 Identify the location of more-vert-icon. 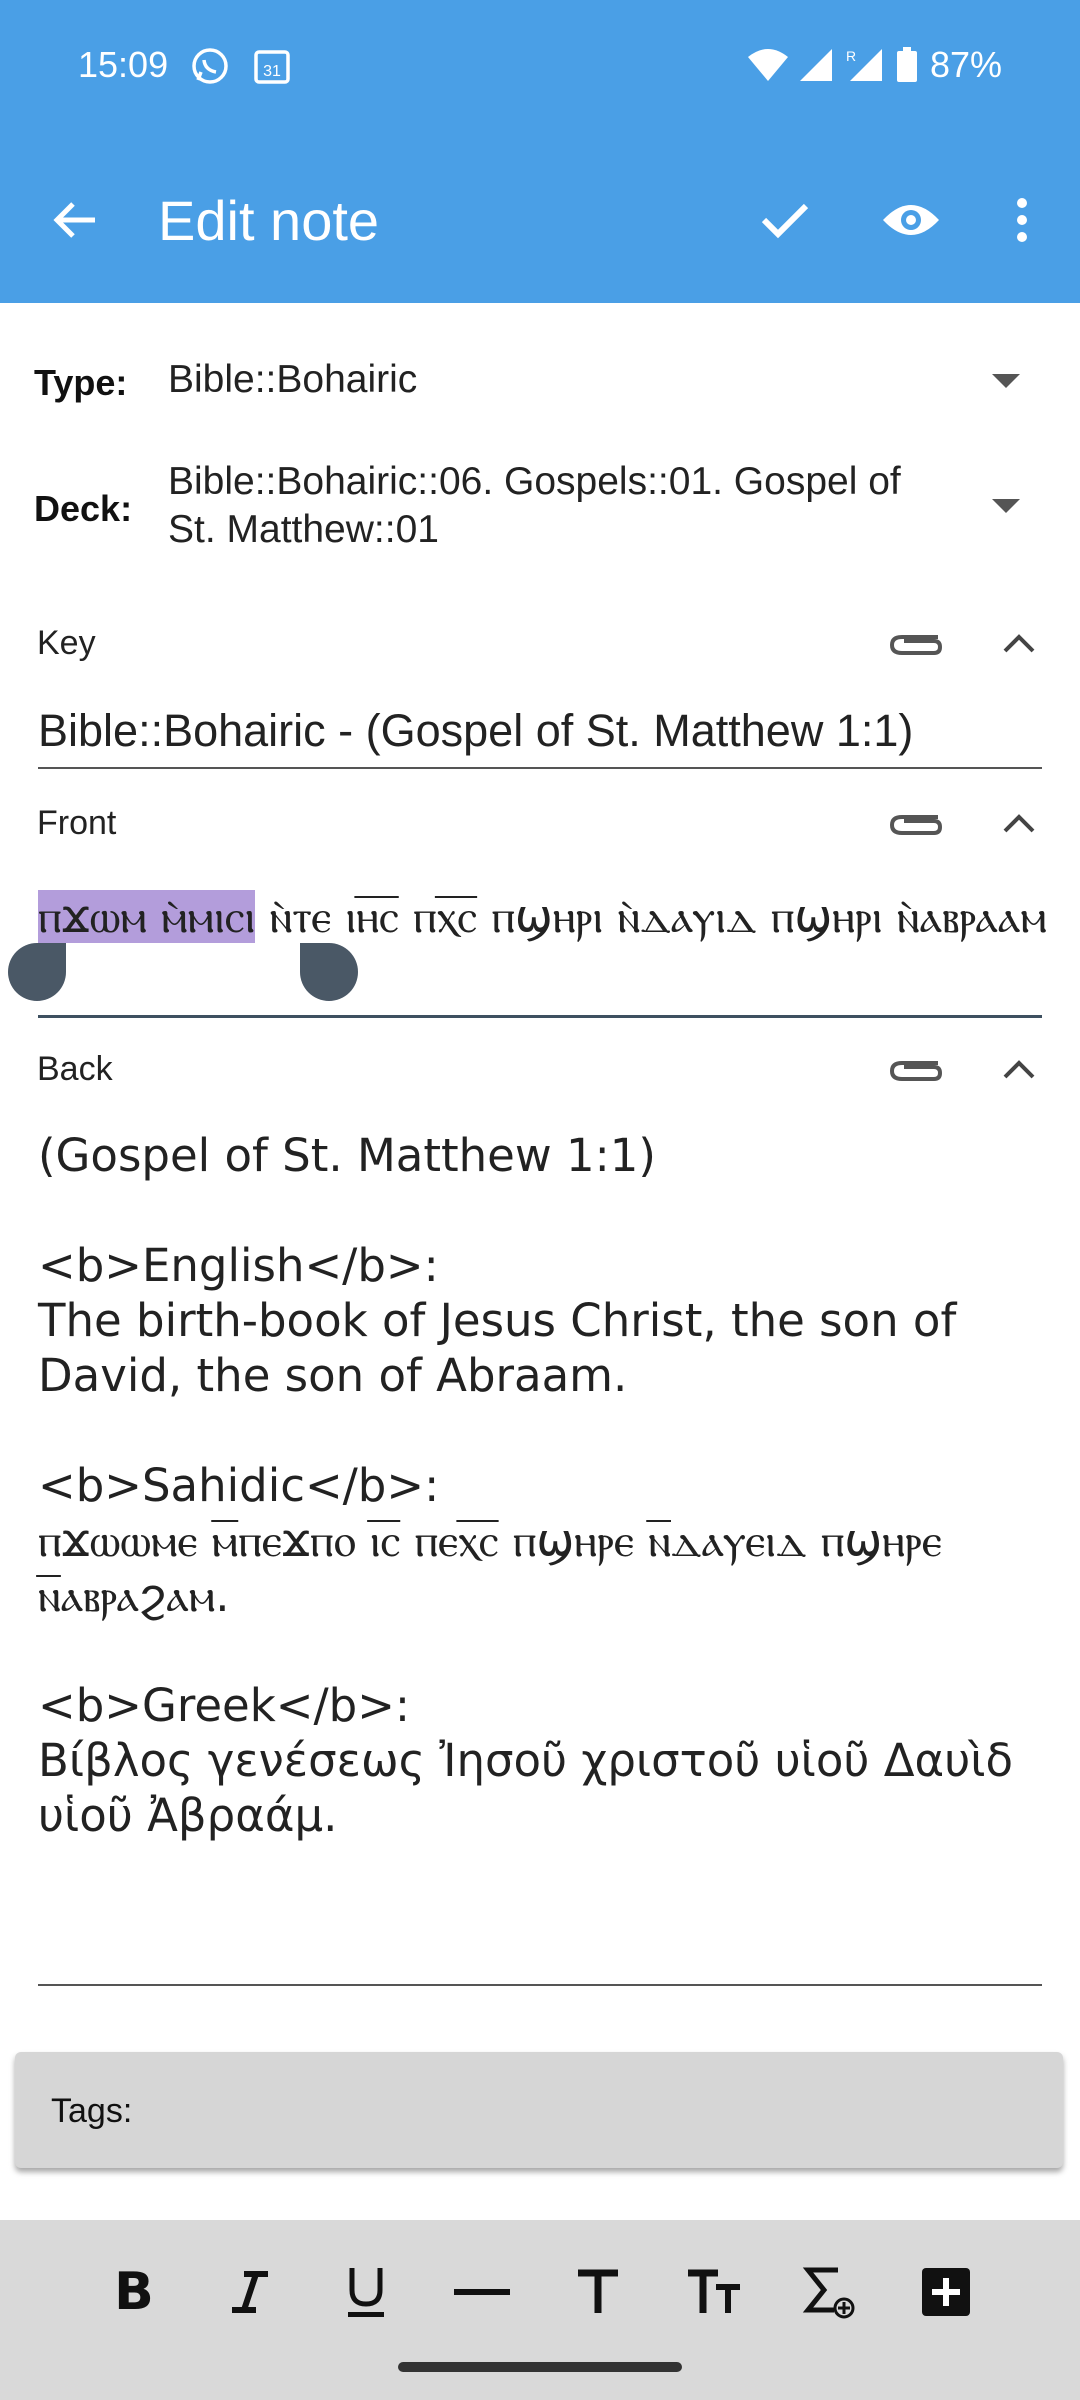
(1022, 220).